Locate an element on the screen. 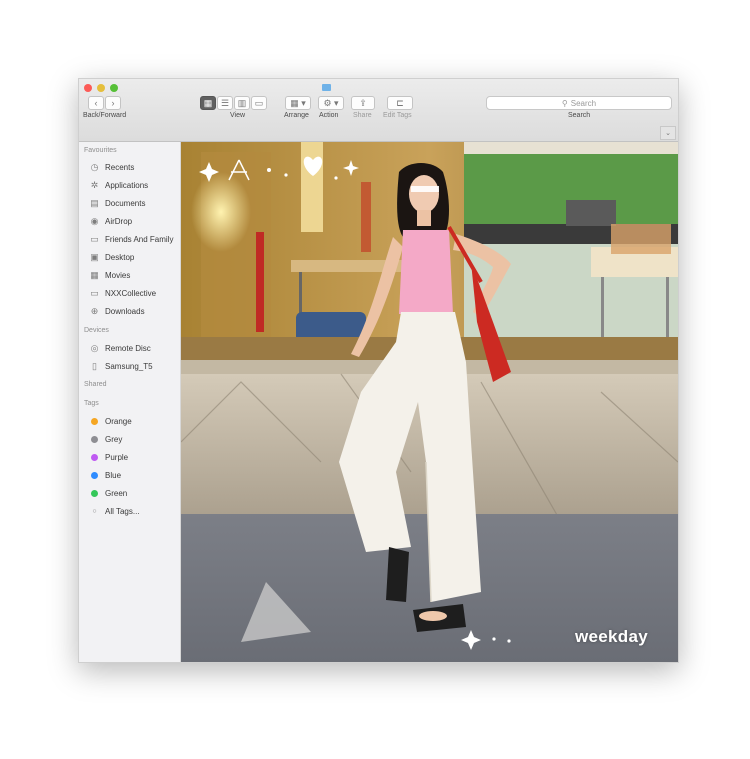  arrange-group: ▦ ▾ is located at coordinates (298, 103).